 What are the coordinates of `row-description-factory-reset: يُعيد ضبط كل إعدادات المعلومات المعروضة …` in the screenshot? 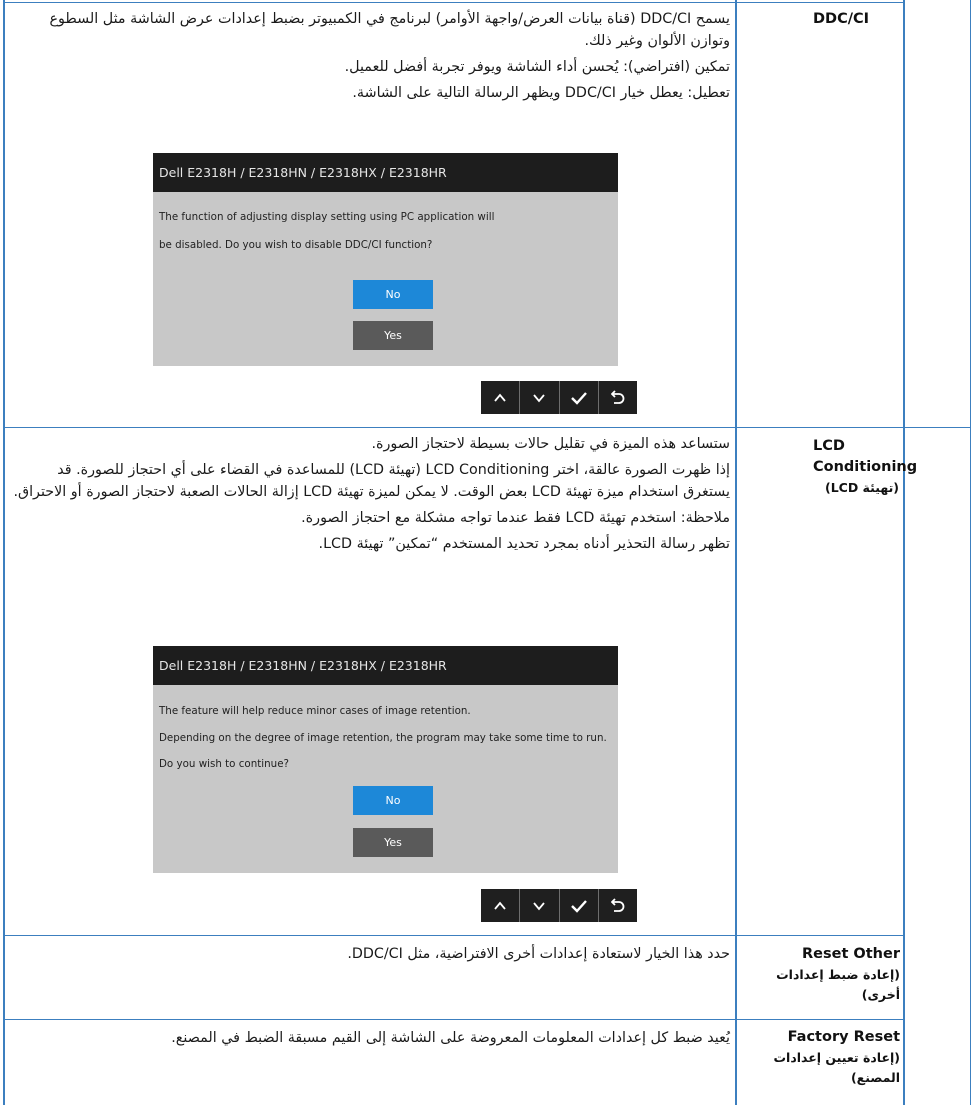 It's located at (370, 1038).